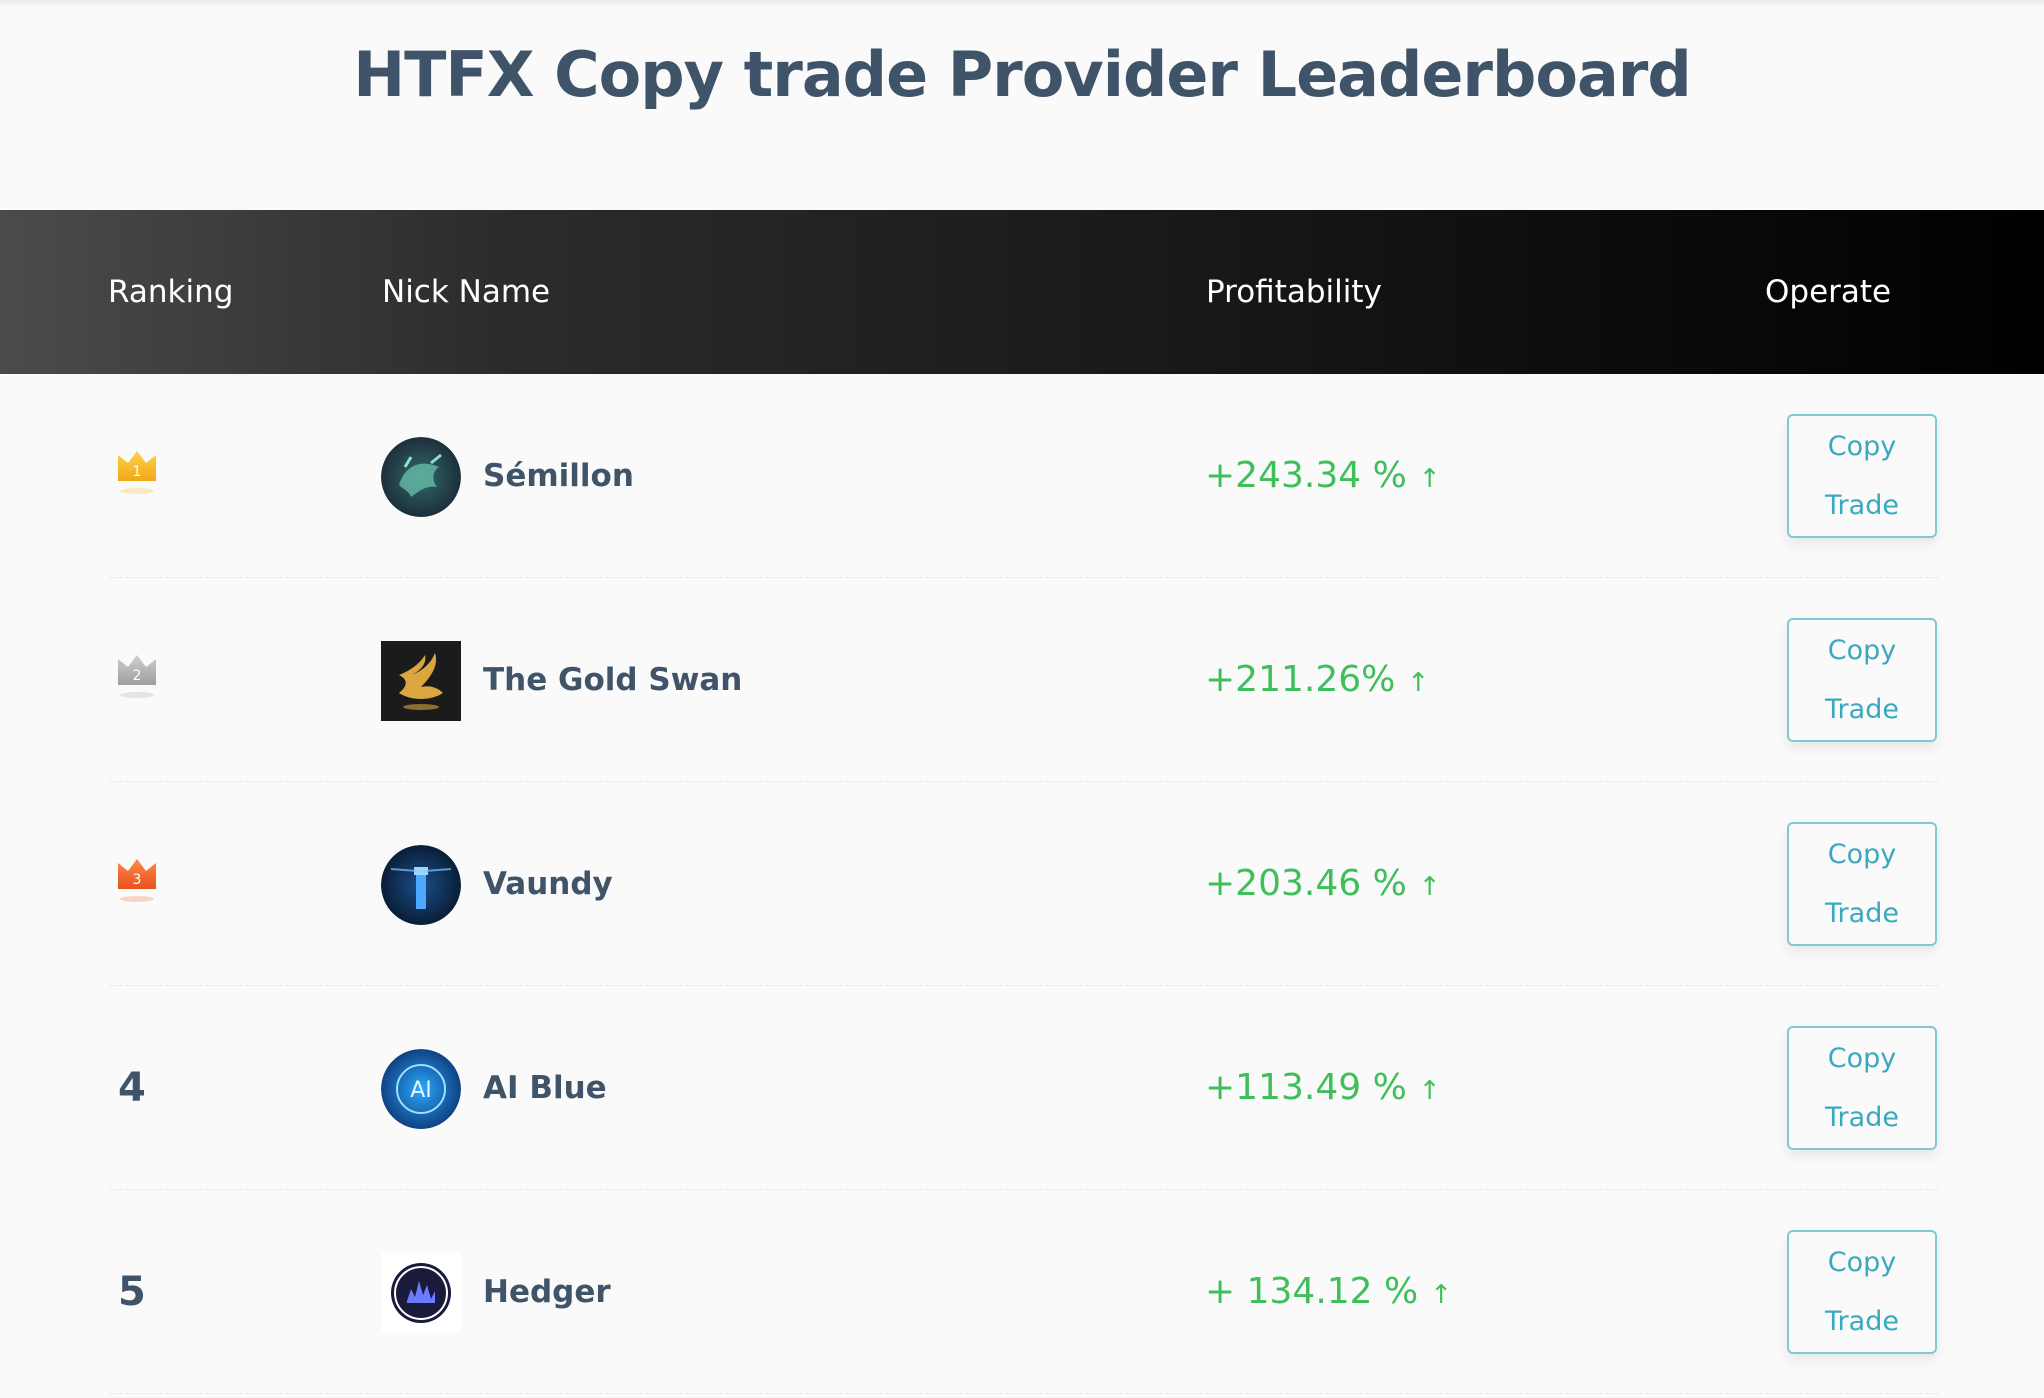 This screenshot has width=2044, height=1398. What do you see at coordinates (558, 476) in the screenshot?
I see `provider-name: Sémillon` at bounding box center [558, 476].